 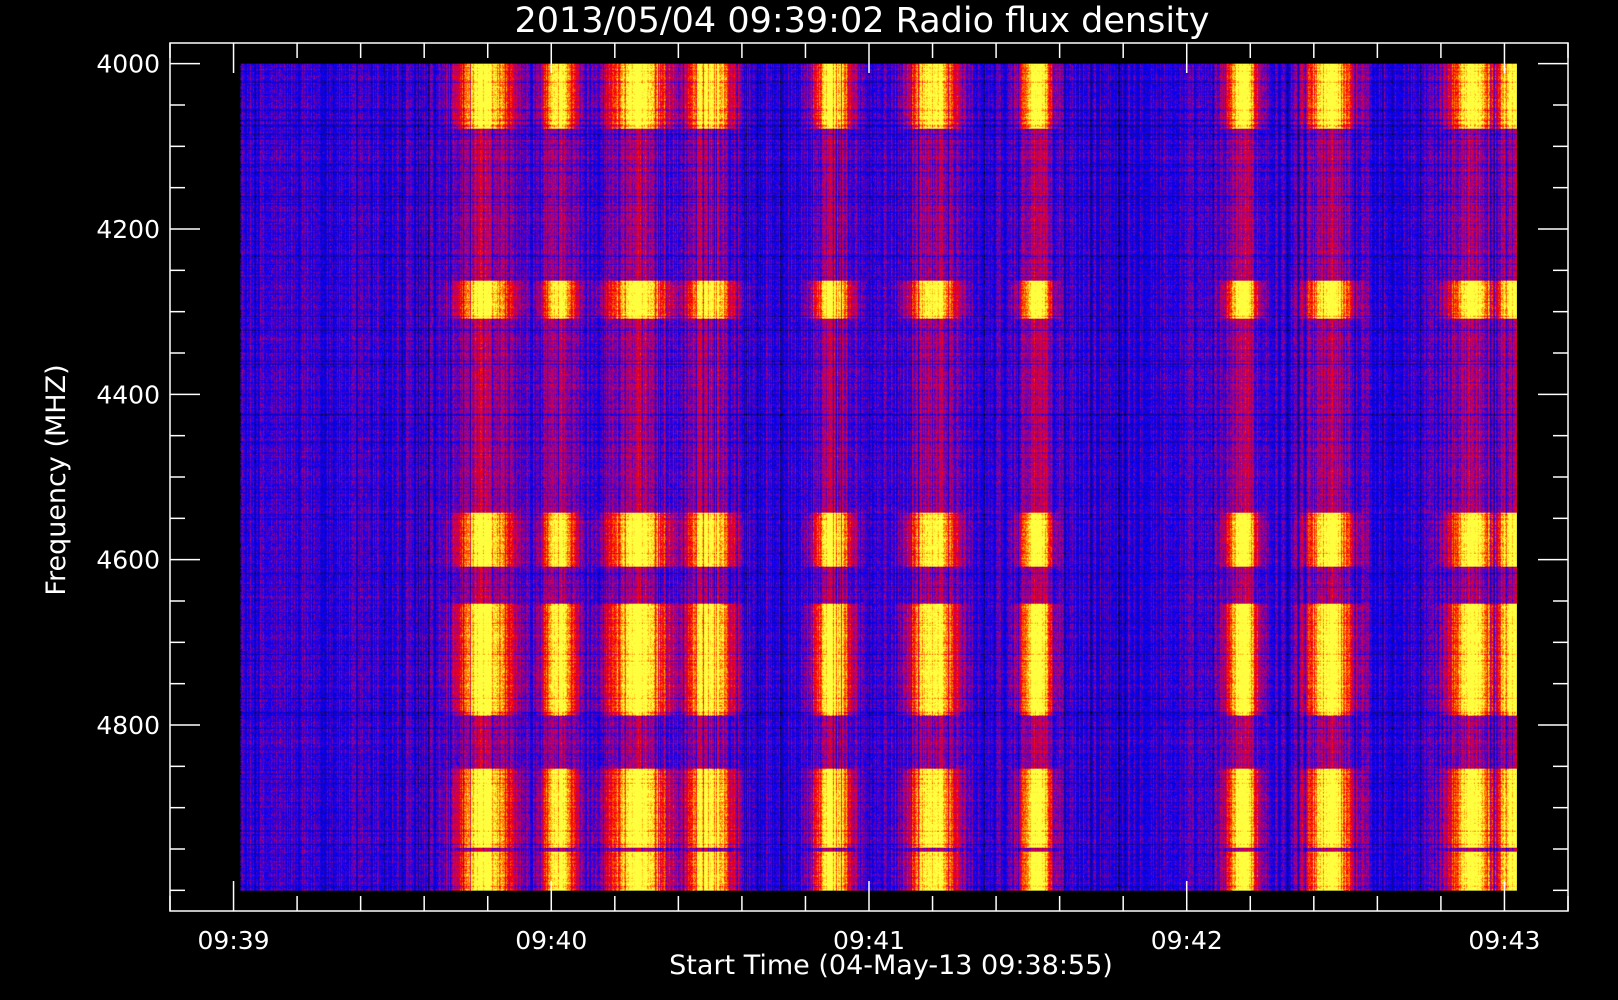 What do you see at coordinates (128, 229) in the screenshot?
I see `y-tick-label: 4200` at bounding box center [128, 229].